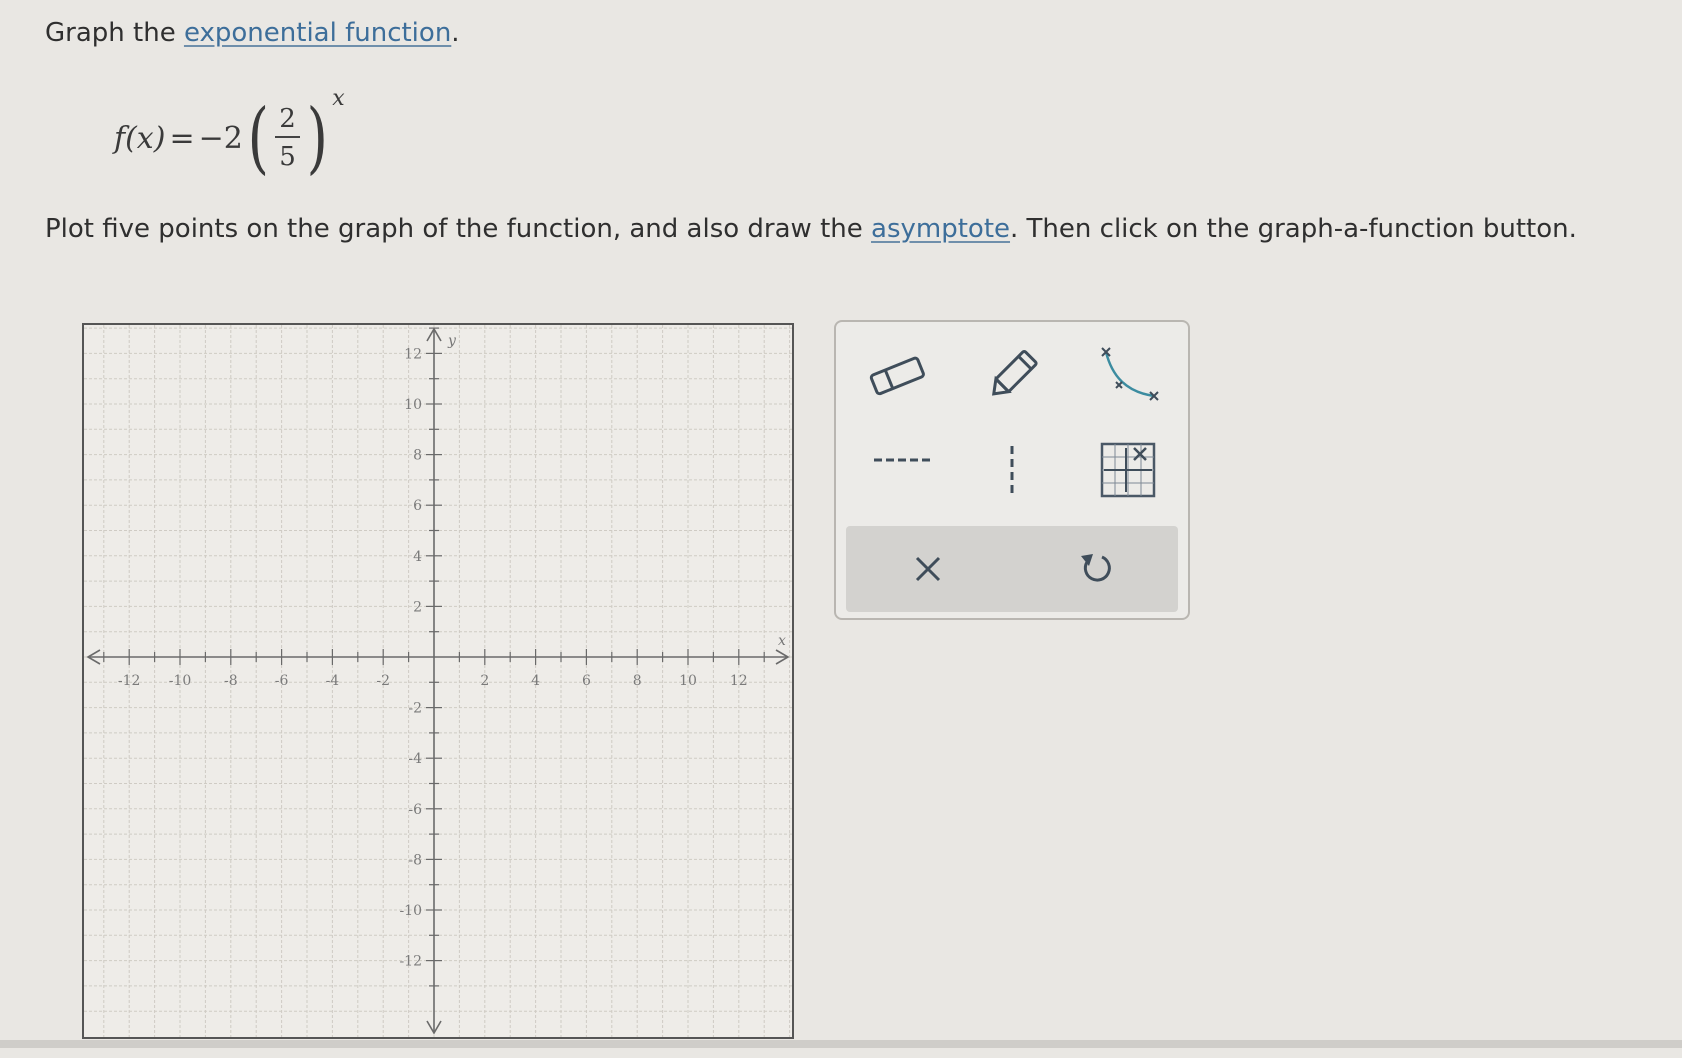 The width and height of the screenshot is (1682, 1058). Describe the element at coordinates (287, 121) in the screenshot. I see `fraction-numerator: 2` at that location.